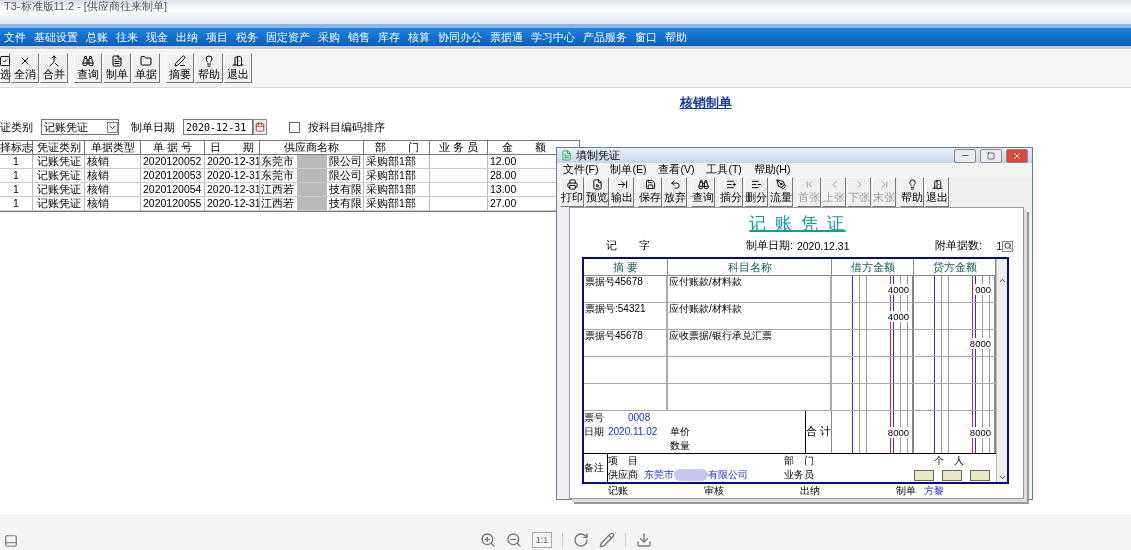 This screenshot has width=1131, height=550. What do you see at coordinates (460, 37) in the screenshot?
I see `menu-item: 协同办公` at bounding box center [460, 37].